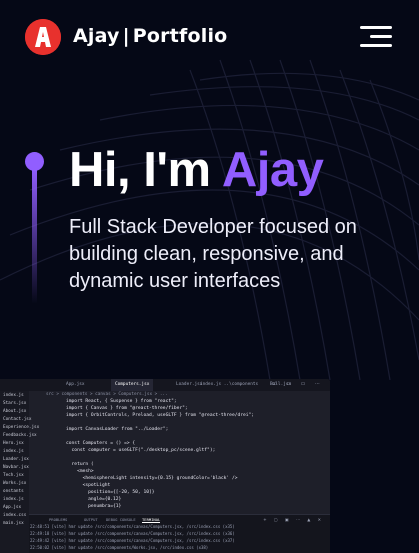 The height and width of the screenshot is (553, 419). What do you see at coordinates (88, 485) in the screenshot?
I see `code-line: <spotLight` at bounding box center [88, 485].